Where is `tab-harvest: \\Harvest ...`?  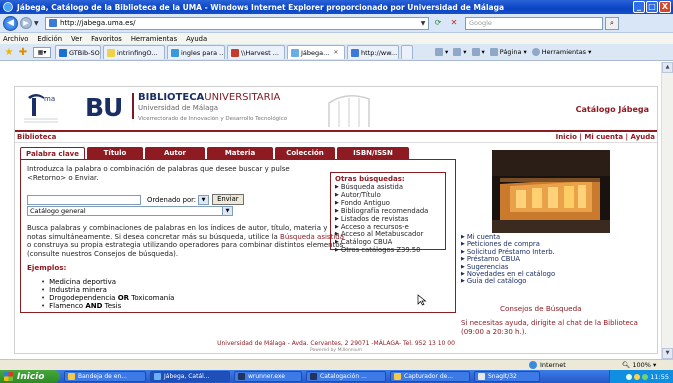
tab-harvest: \\Harvest ... is located at coordinates (256, 52).